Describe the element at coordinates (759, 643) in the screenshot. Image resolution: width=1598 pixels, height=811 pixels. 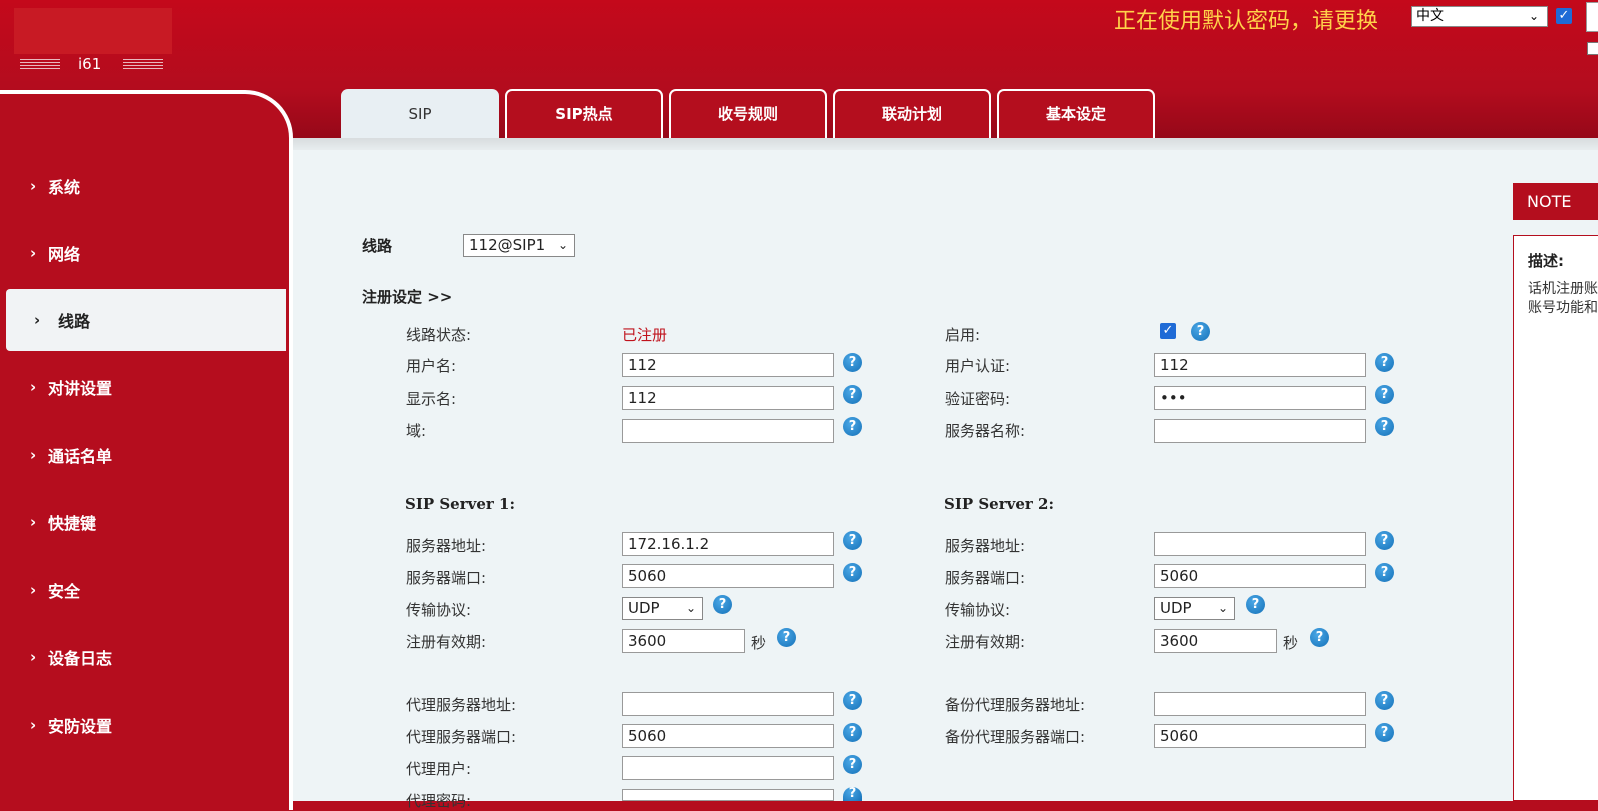
I see `server1-expiry-unit: 秒` at that location.